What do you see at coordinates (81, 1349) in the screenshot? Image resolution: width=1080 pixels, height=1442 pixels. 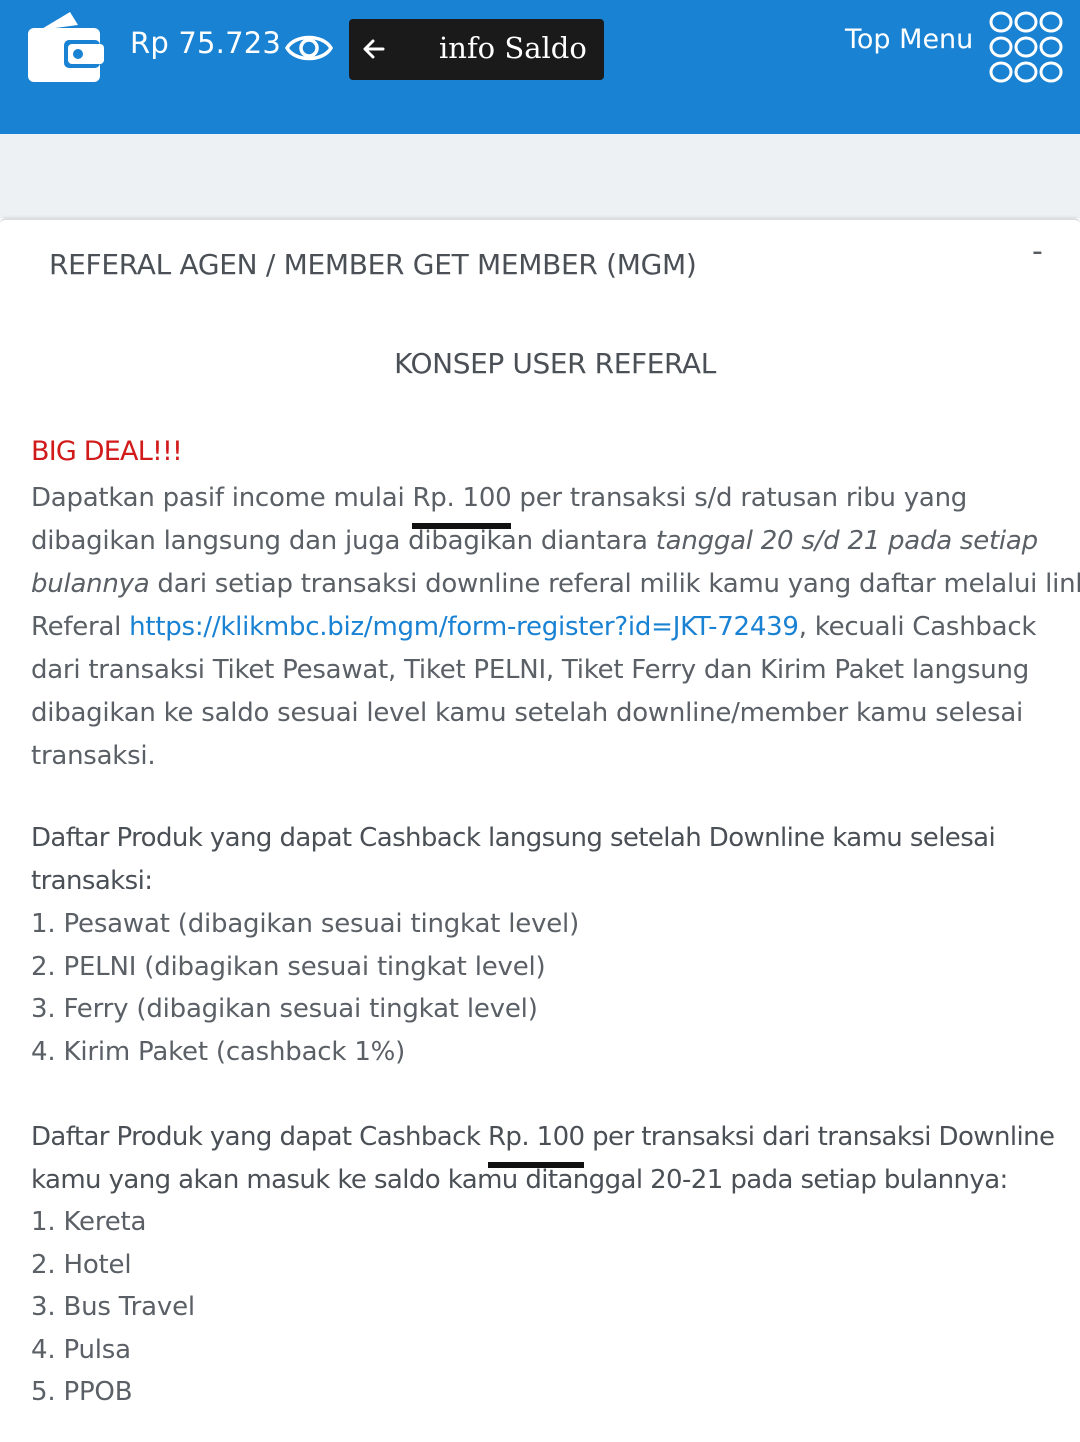 I see `list-item: 4. Pulsa` at bounding box center [81, 1349].